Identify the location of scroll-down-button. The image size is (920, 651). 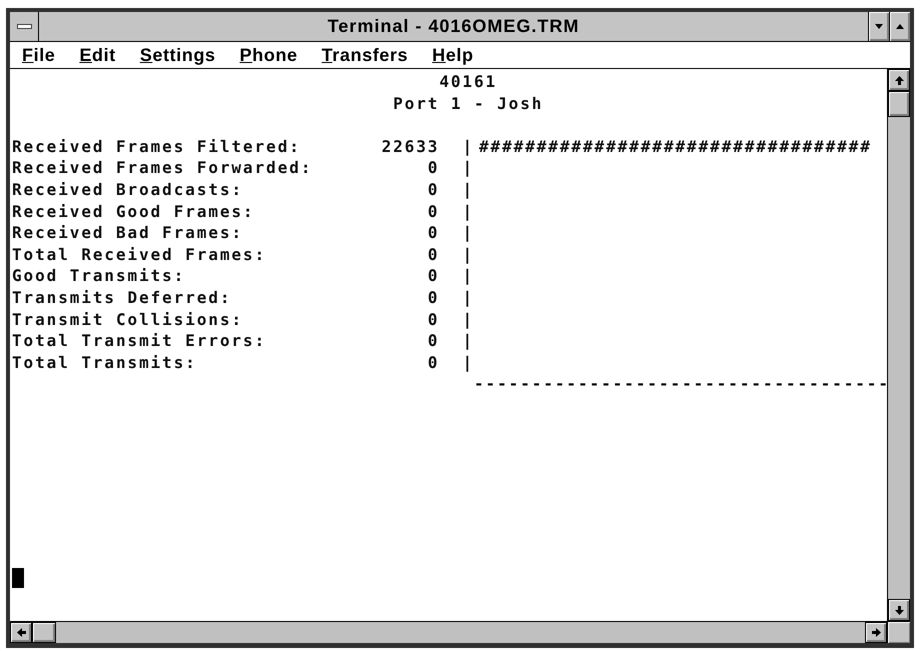
(899, 610).